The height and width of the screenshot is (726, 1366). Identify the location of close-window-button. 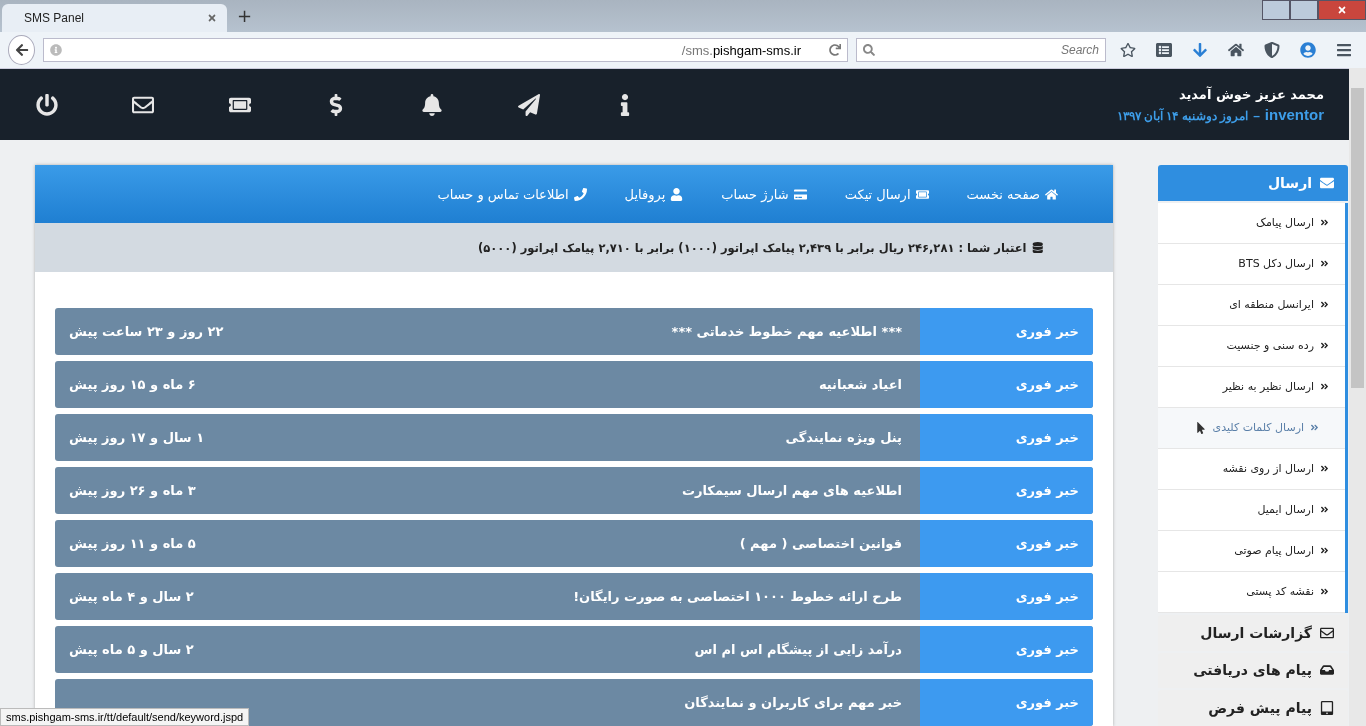
(1342, 10).